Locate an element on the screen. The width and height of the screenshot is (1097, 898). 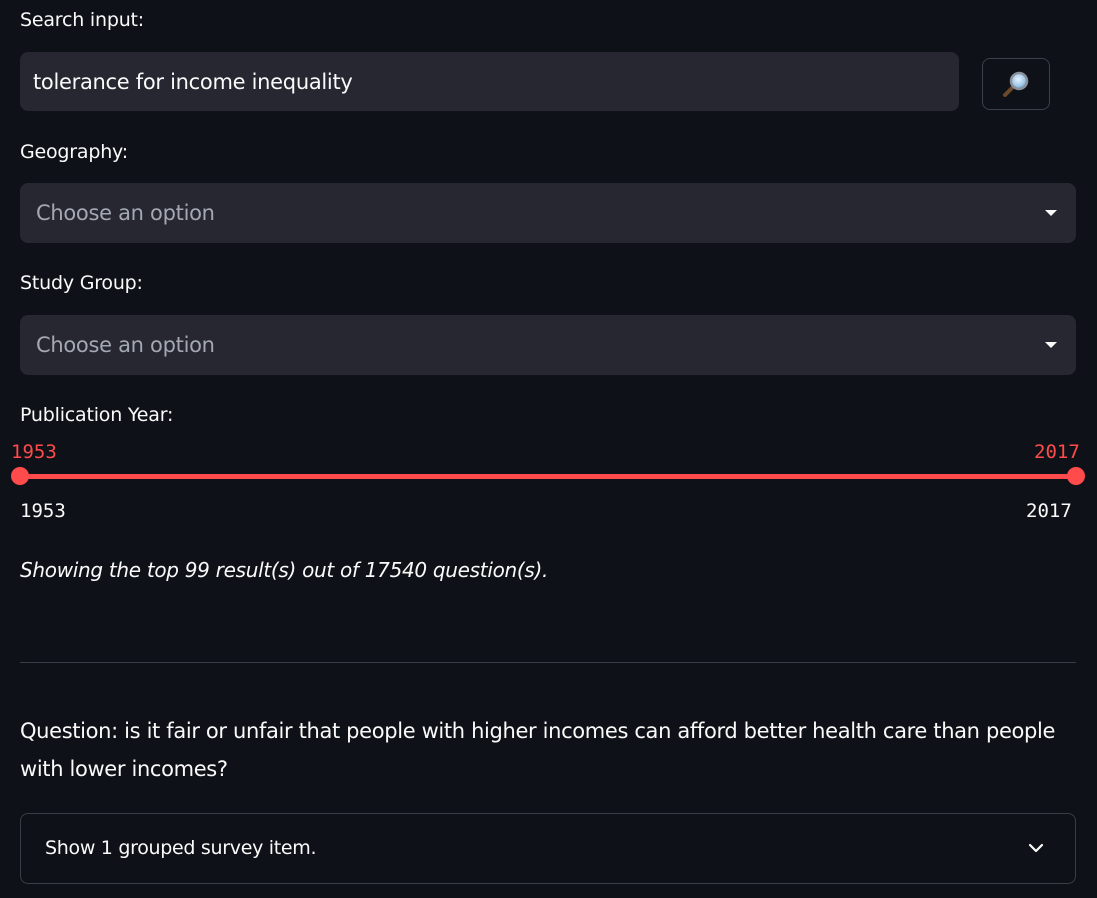
divider is located at coordinates (548, 662).